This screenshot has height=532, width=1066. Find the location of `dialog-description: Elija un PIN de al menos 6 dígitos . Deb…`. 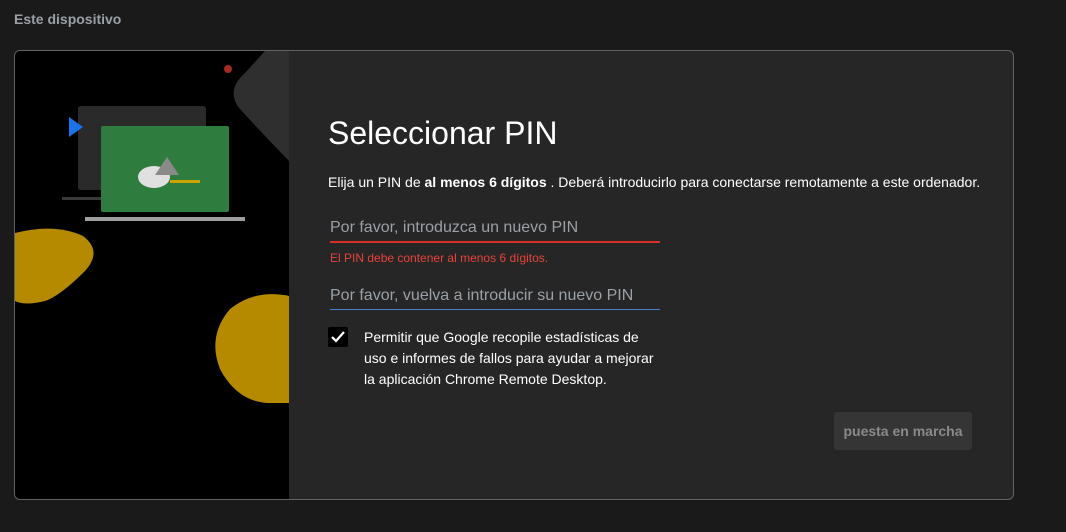

dialog-description: Elija un PIN de al menos 6 dígitos . Deb… is located at coordinates (654, 182).